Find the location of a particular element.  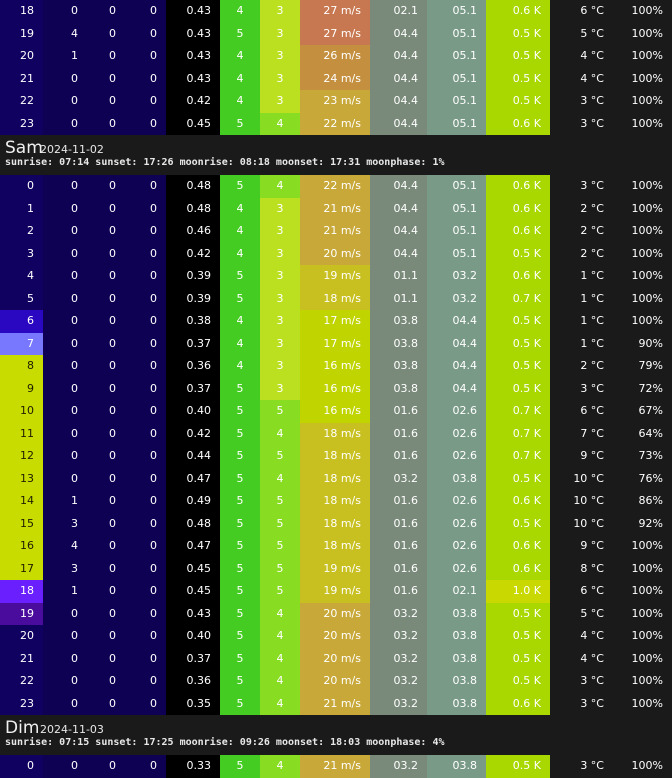

temp-cell: 10 °C is located at coordinates (588, 523).